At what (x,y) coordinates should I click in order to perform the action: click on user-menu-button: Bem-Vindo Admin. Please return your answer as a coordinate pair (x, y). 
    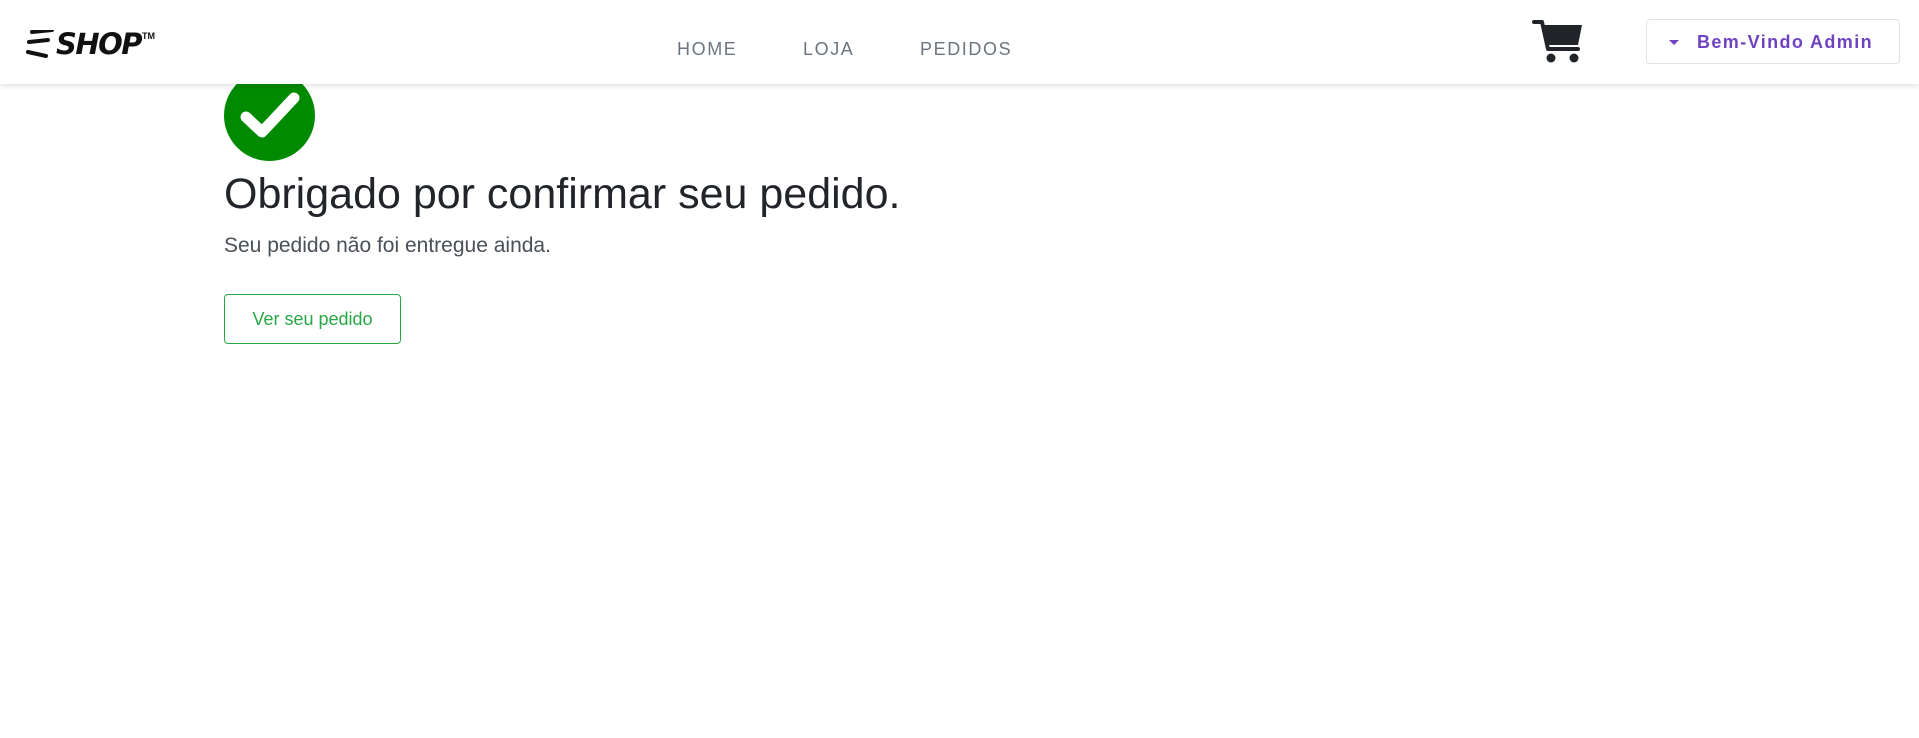
    Looking at the image, I should click on (1773, 41).